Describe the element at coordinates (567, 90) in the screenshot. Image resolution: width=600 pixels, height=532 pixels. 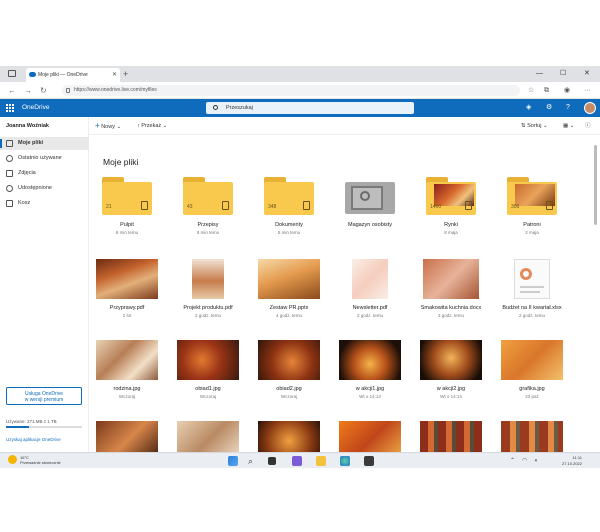
I see `profile-icon: ◉` at that location.